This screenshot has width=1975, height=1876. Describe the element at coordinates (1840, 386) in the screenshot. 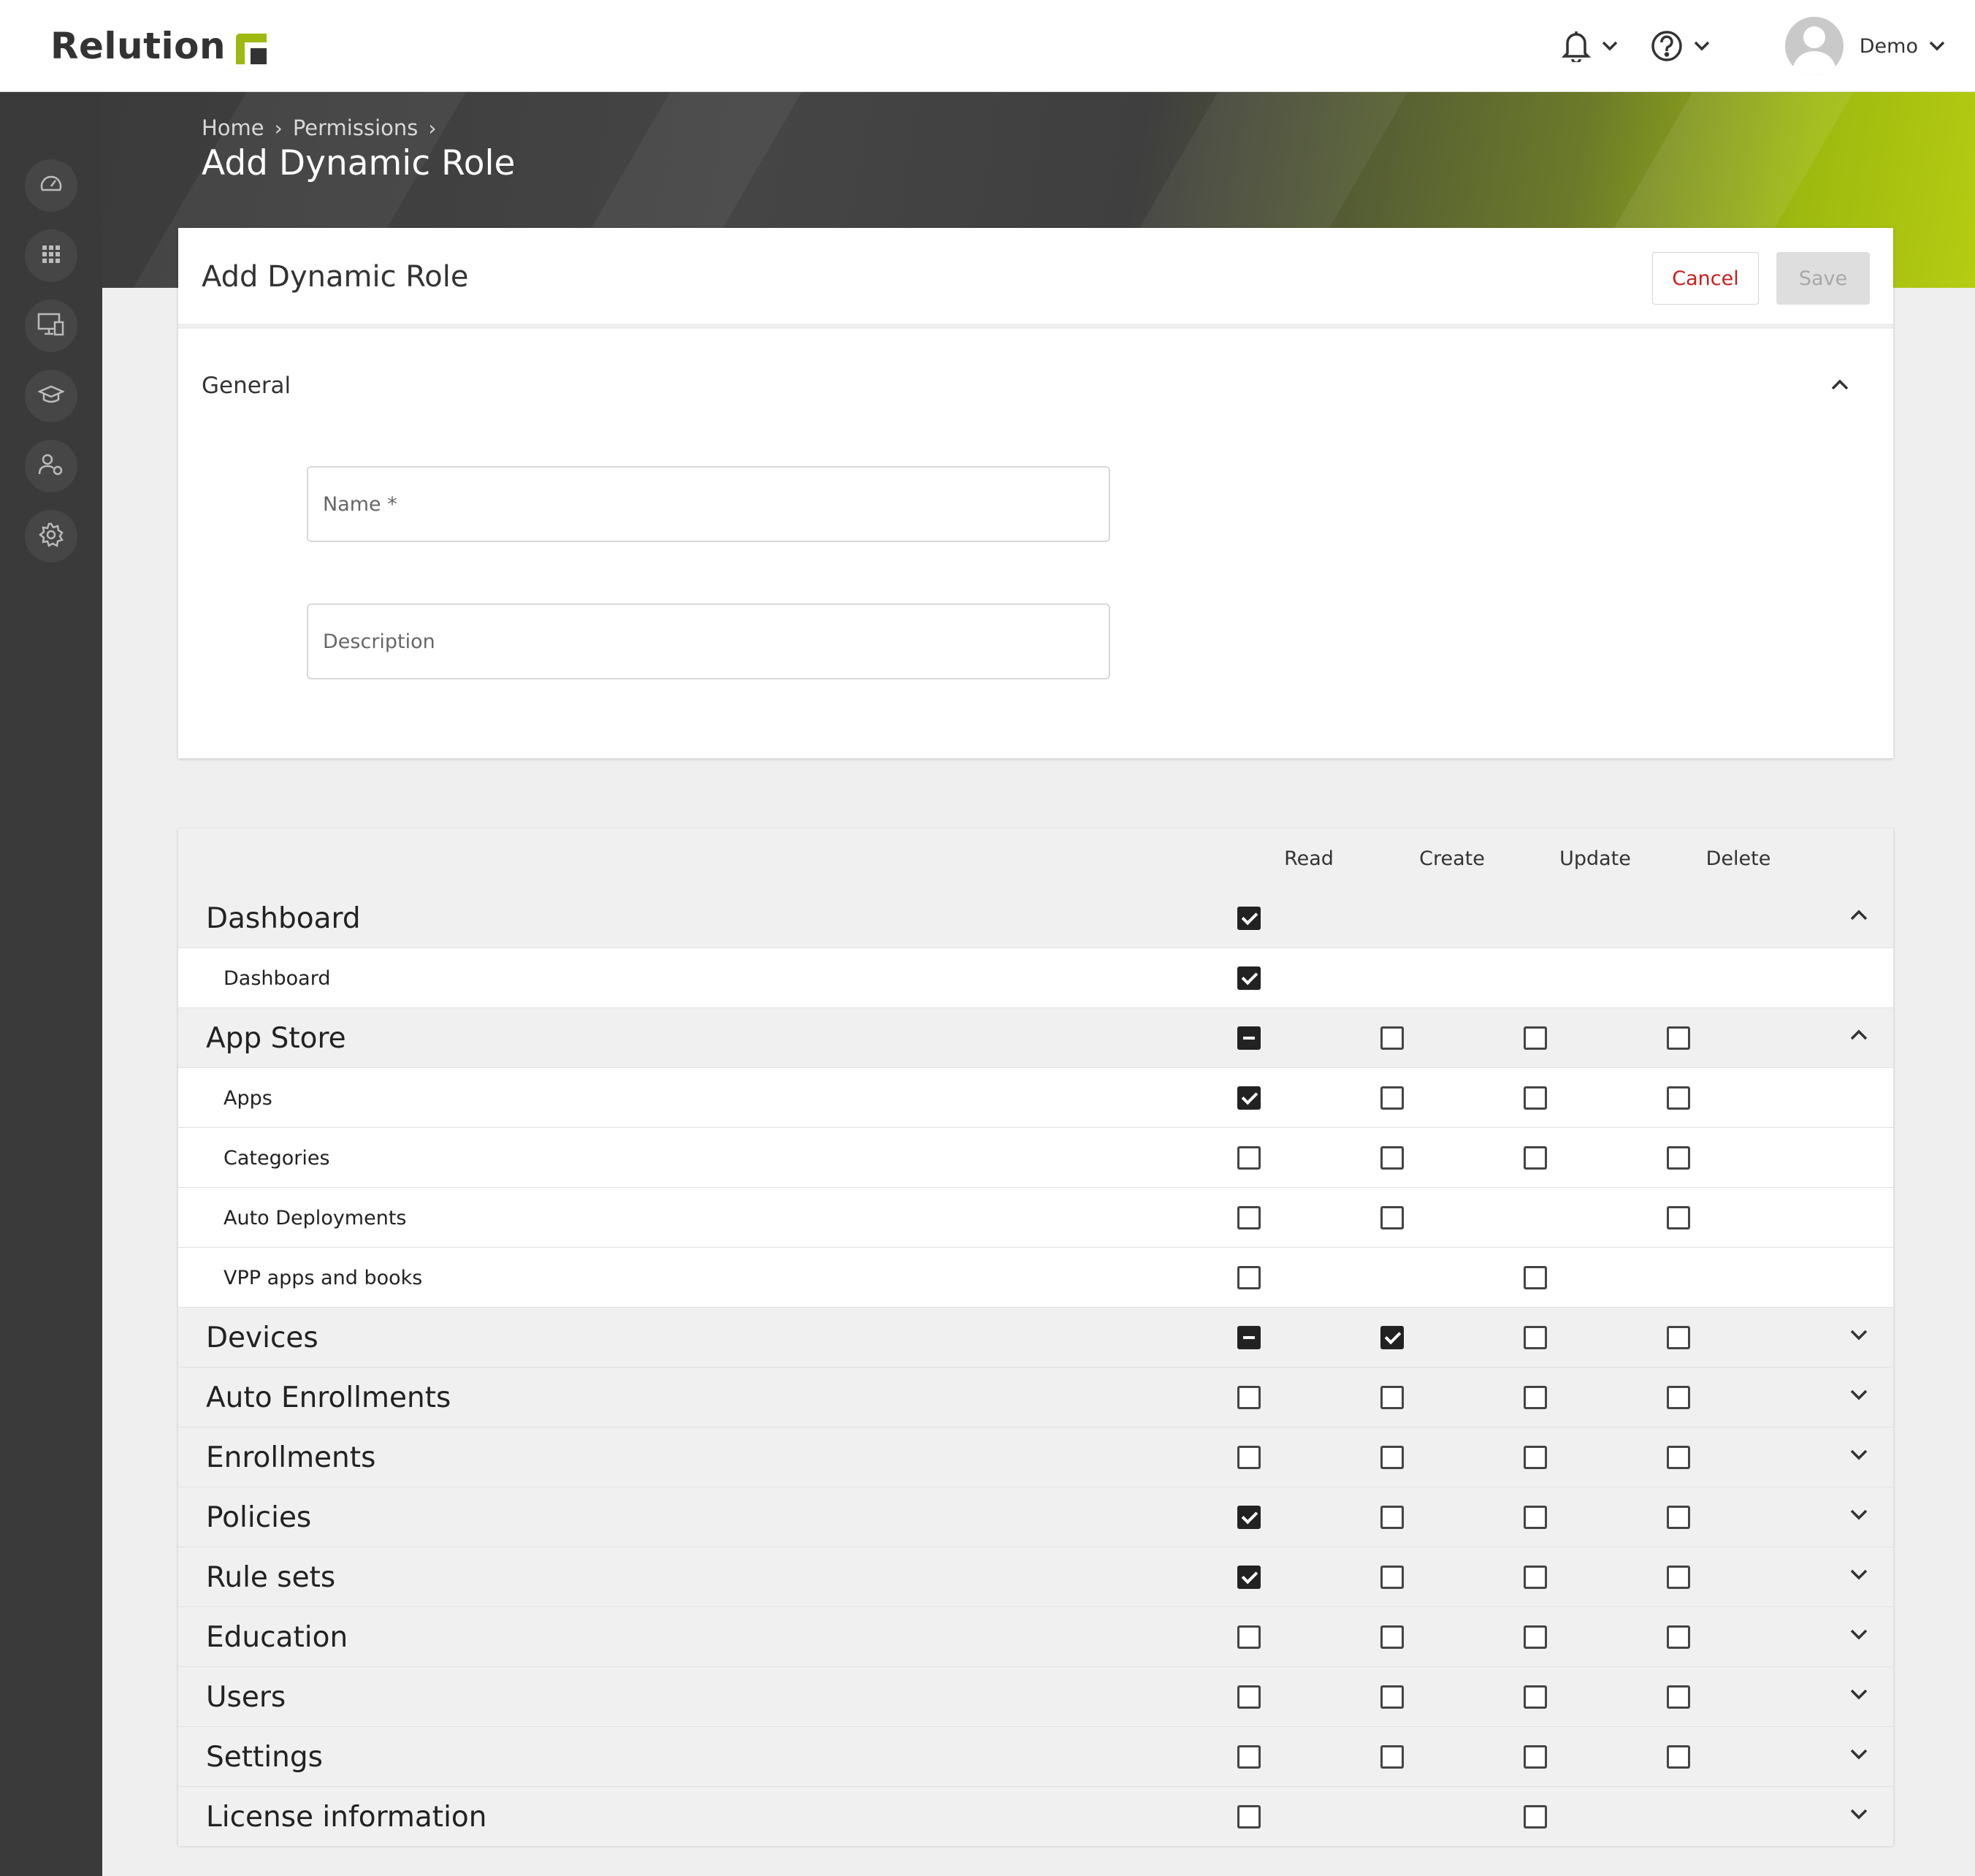

I see `general-section-collapse-toggle` at that location.